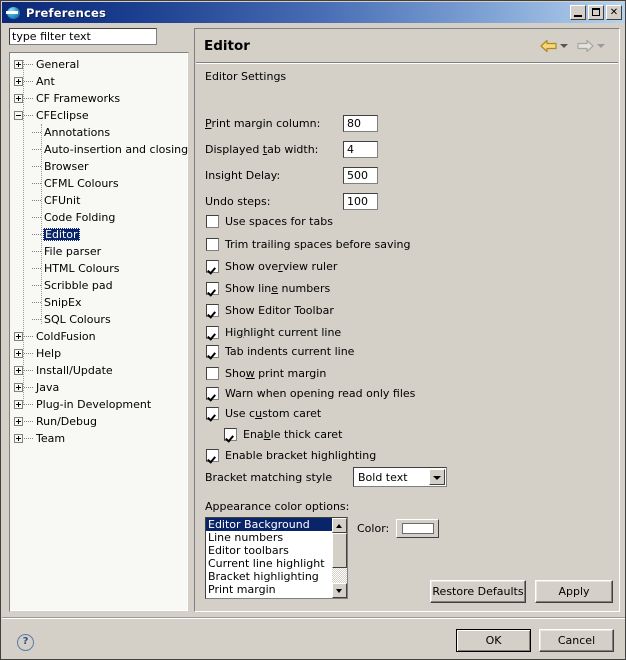 The width and height of the screenshot is (626, 660). What do you see at coordinates (279, 221) in the screenshot?
I see `checkbox-label: Use spaces for tabs` at bounding box center [279, 221].